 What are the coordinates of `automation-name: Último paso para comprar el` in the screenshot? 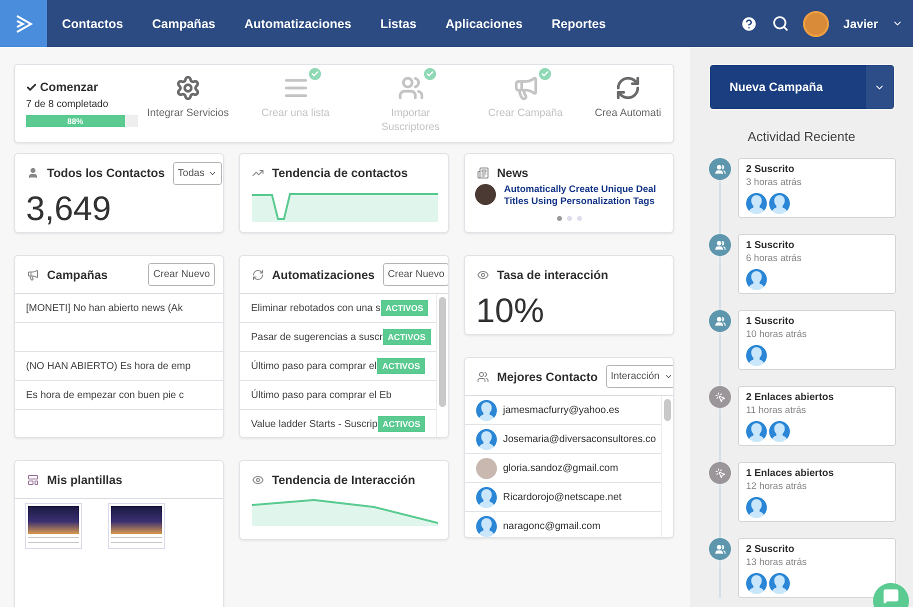 It's located at (314, 366).